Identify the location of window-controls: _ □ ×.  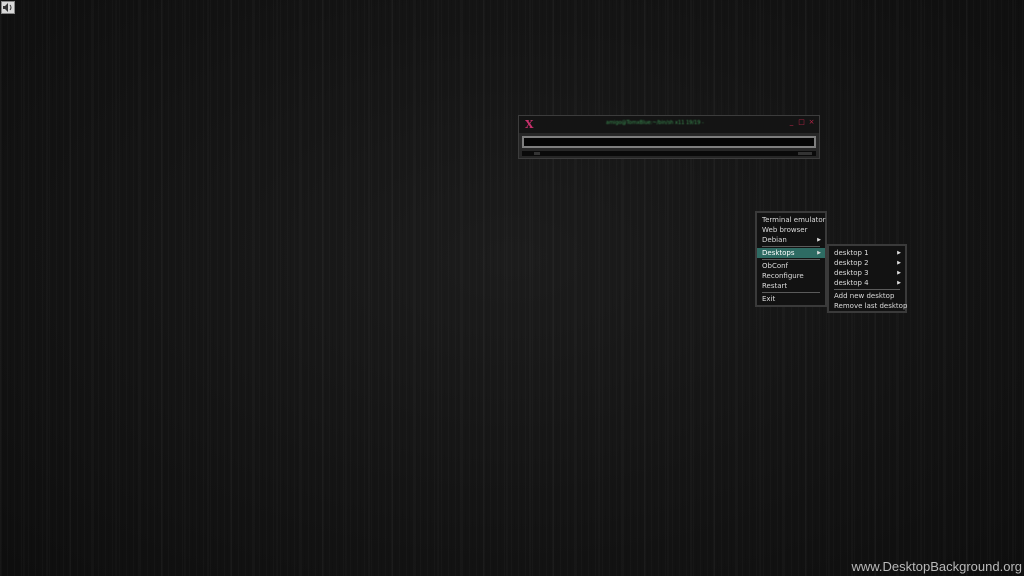
(801, 122).